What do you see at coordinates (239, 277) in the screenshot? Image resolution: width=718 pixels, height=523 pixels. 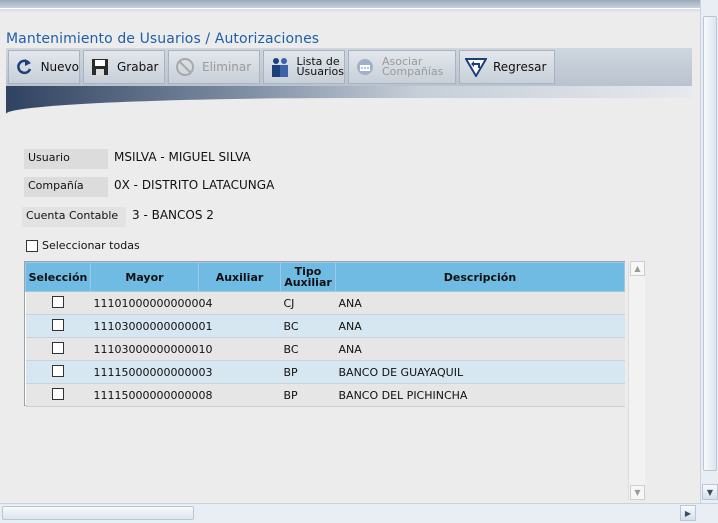 I see `header-auxiliar: Auxiliar` at bounding box center [239, 277].